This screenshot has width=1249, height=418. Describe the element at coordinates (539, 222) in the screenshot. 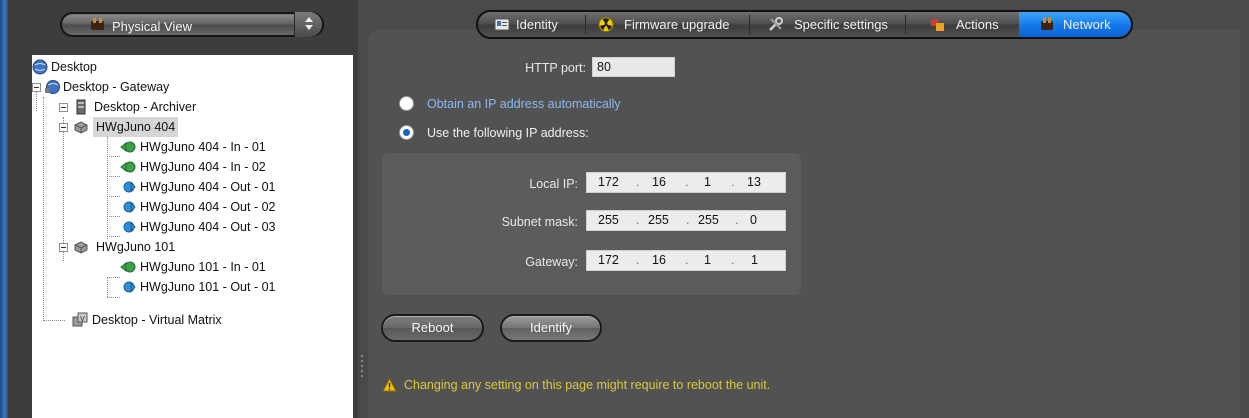

I see `subnet-mask-label: Subnet mask:` at that location.